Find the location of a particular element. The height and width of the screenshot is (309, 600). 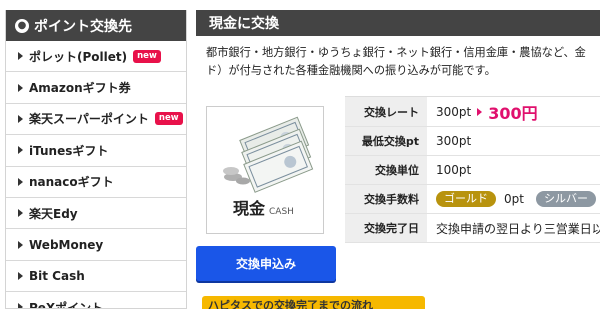

coin-icon: ● is located at coordinates (22, 25).